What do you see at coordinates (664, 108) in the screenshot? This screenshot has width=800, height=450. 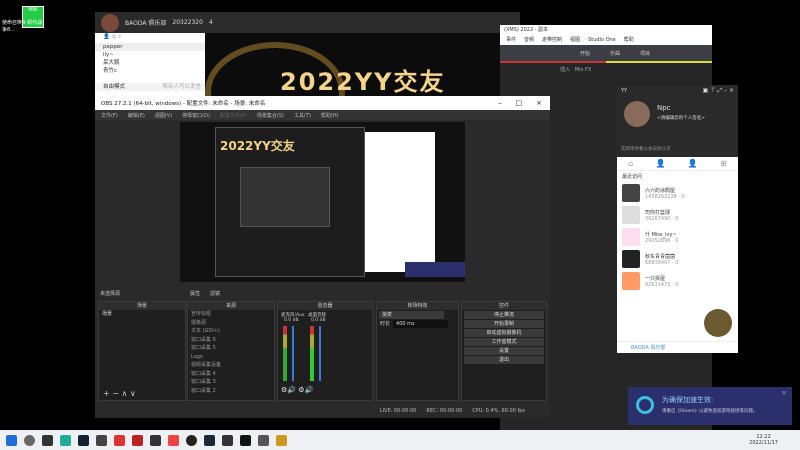 I see `profile-name: Npc` at bounding box center [664, 108].